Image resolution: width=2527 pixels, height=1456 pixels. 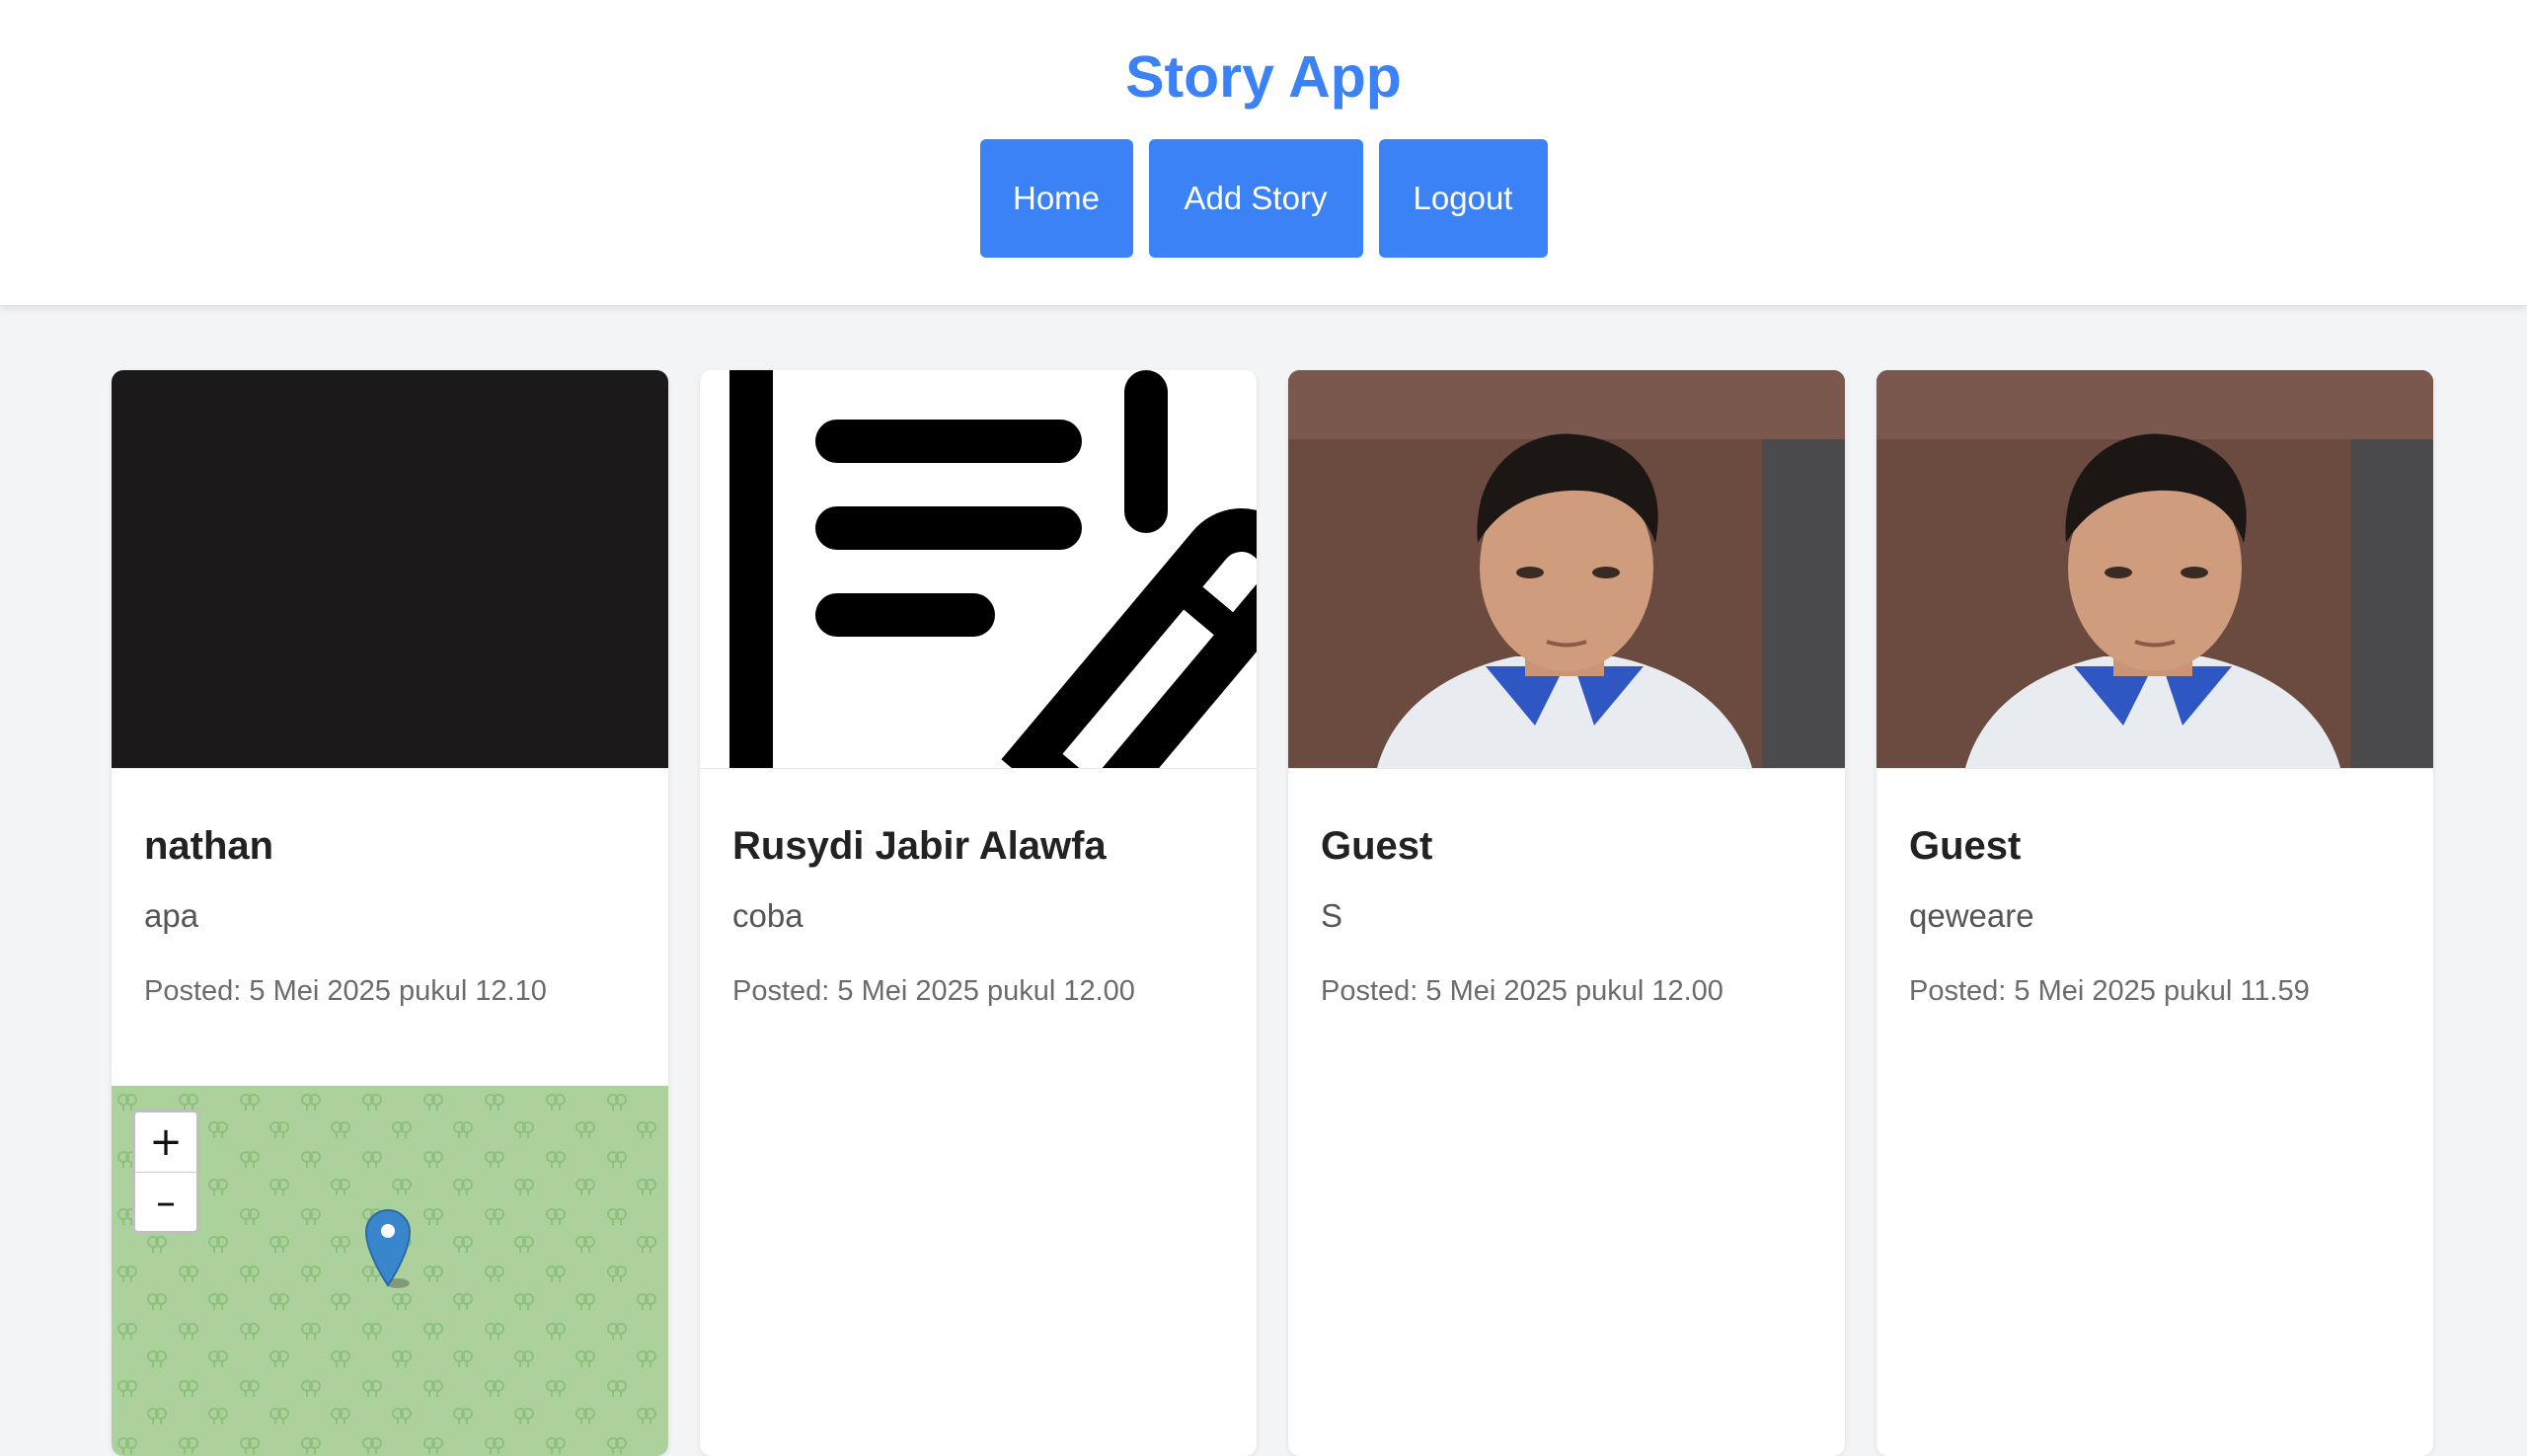 I want to click on zoom-out-button: –, so click(x=165, y=1201).